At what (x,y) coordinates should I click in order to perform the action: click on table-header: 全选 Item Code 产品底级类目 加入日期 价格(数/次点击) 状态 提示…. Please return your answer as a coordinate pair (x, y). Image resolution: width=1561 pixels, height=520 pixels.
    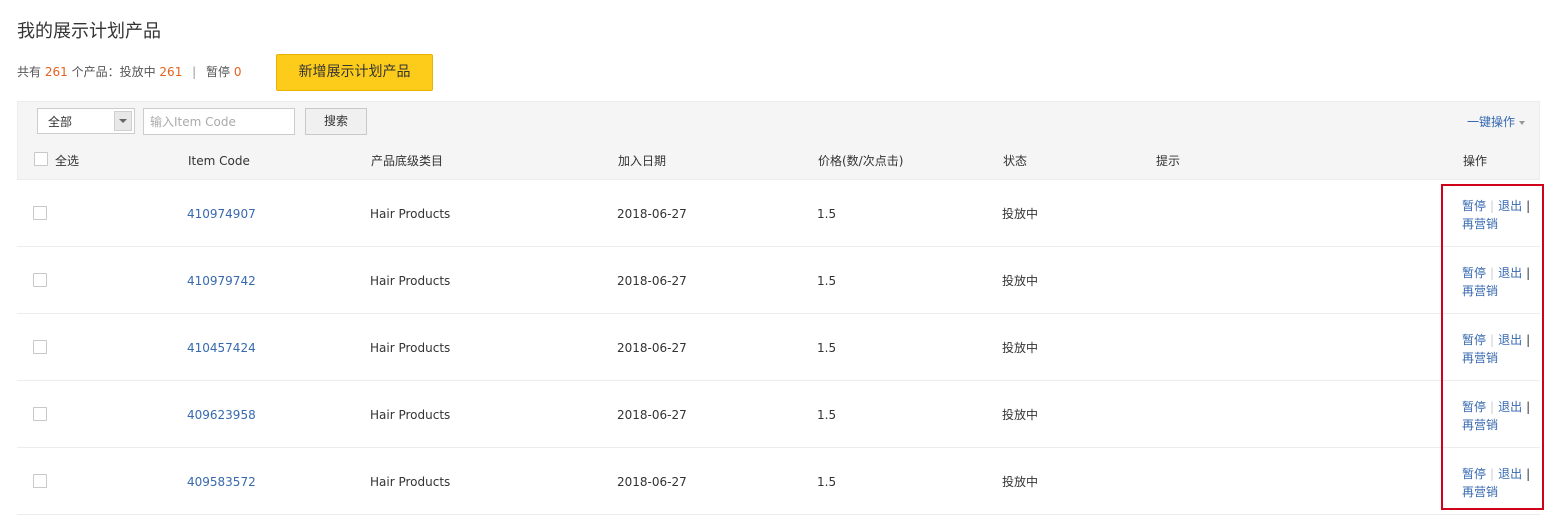
    Looking at the image, I should click on (778, 160).